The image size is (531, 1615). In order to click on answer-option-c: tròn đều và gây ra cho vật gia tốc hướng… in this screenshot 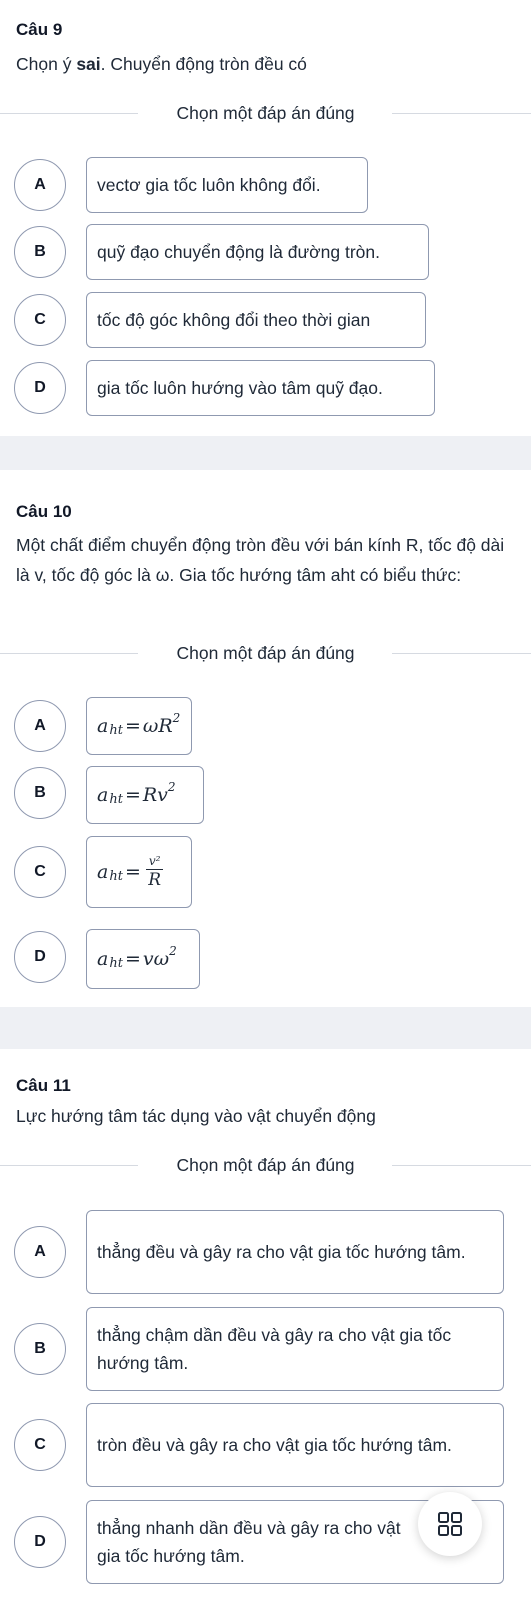, I will do `click(295, 1445)`.